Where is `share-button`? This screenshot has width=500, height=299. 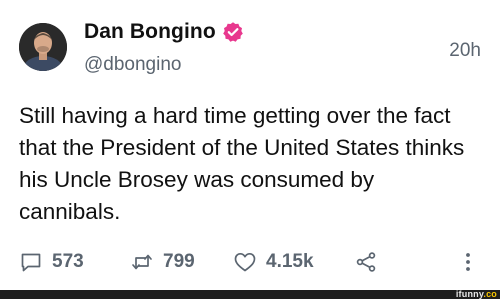 share-button is located at coordinates (366, 262).